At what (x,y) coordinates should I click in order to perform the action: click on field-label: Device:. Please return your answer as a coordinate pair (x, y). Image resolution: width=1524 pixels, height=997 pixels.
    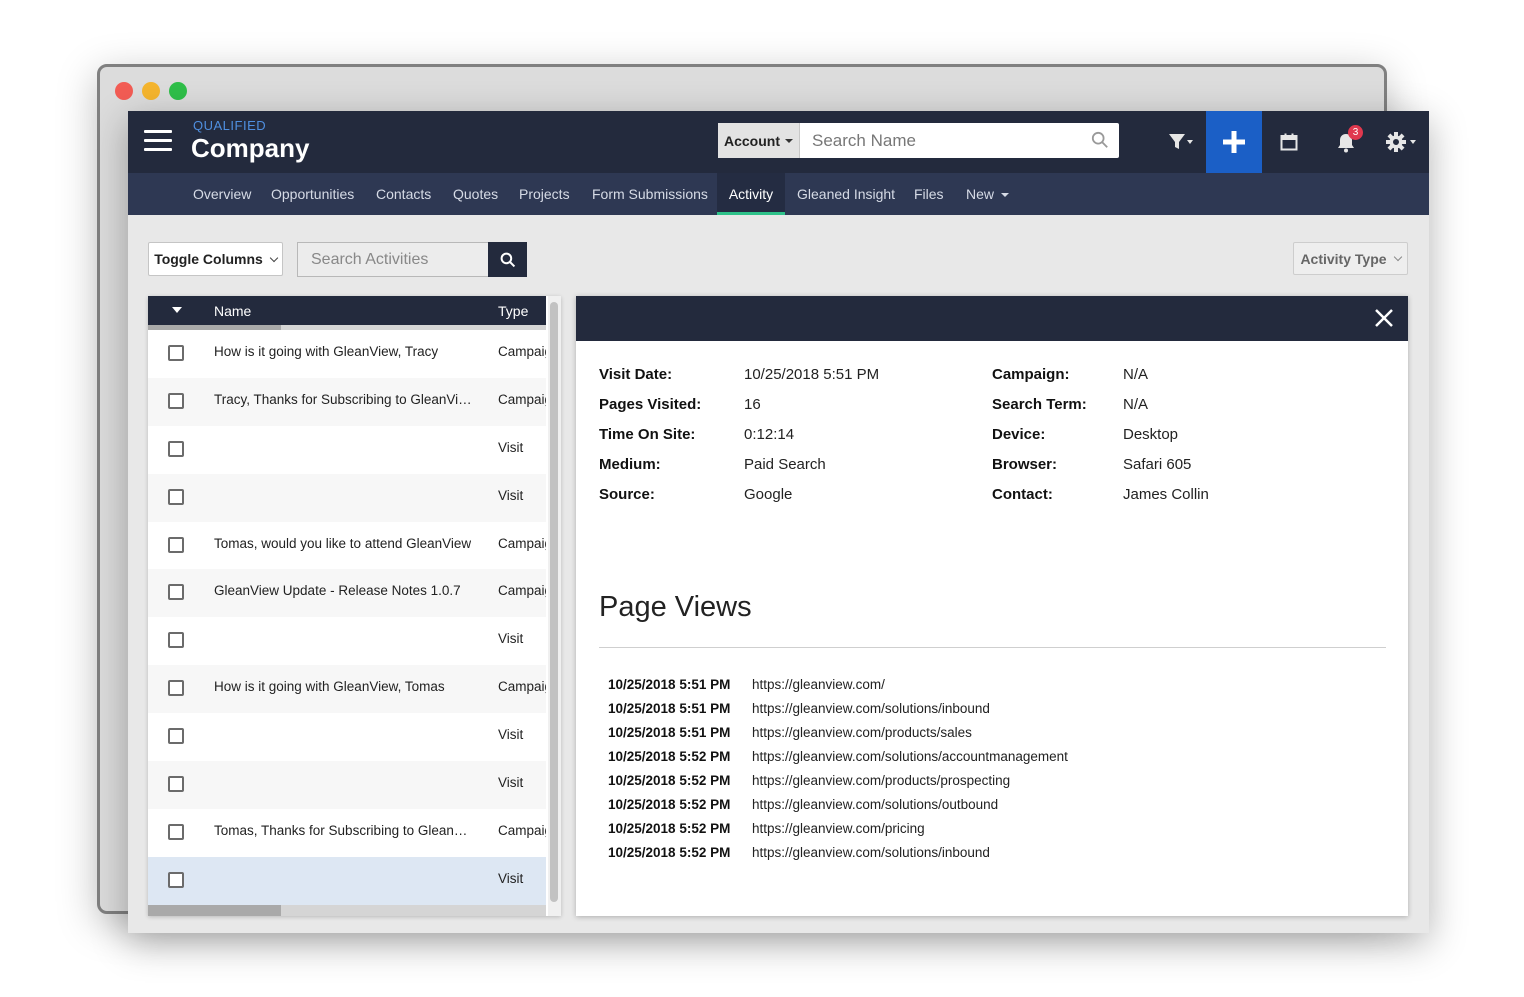
    Looking at the image, I should click on (1019, 434).